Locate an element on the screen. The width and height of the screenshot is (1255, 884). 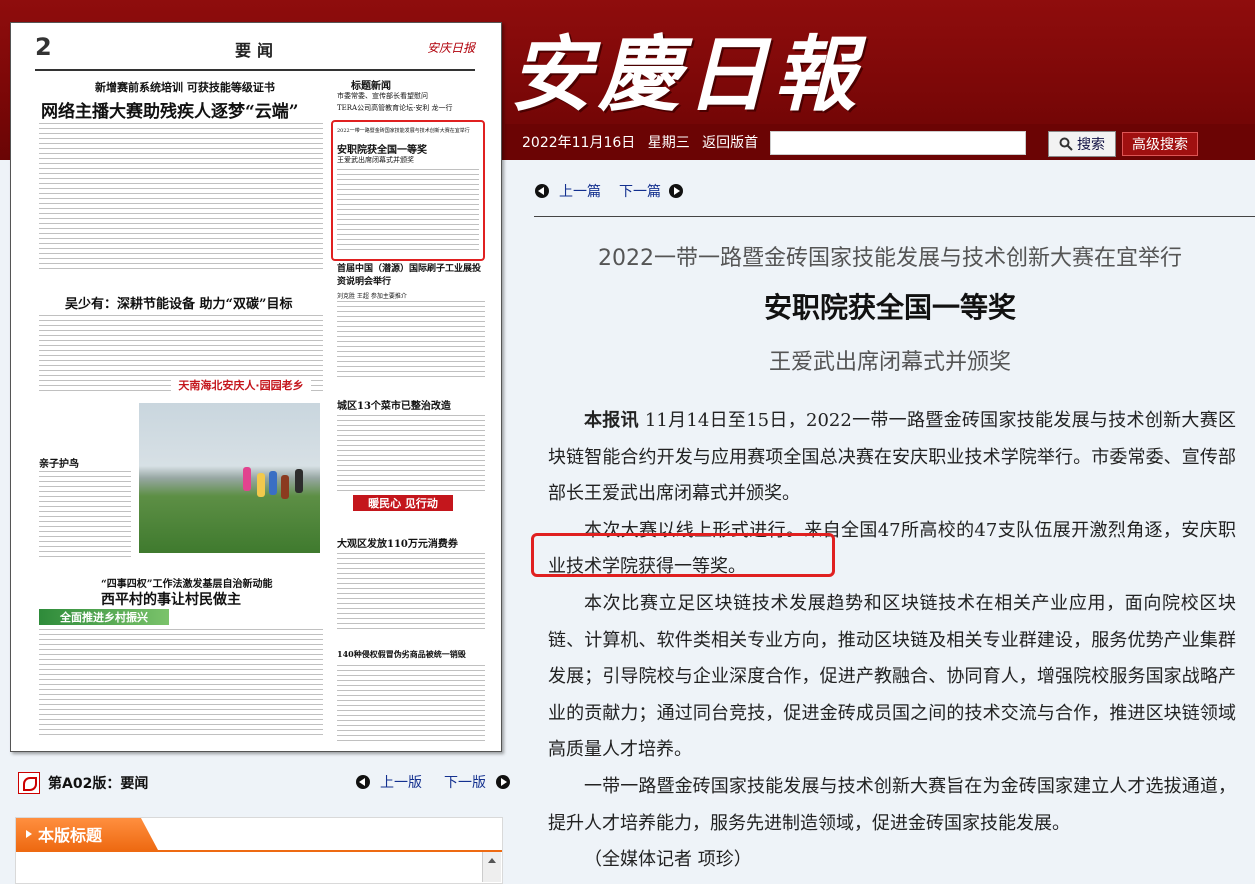
next-article-link: 下一篇 is located at coordinates (640, 191).